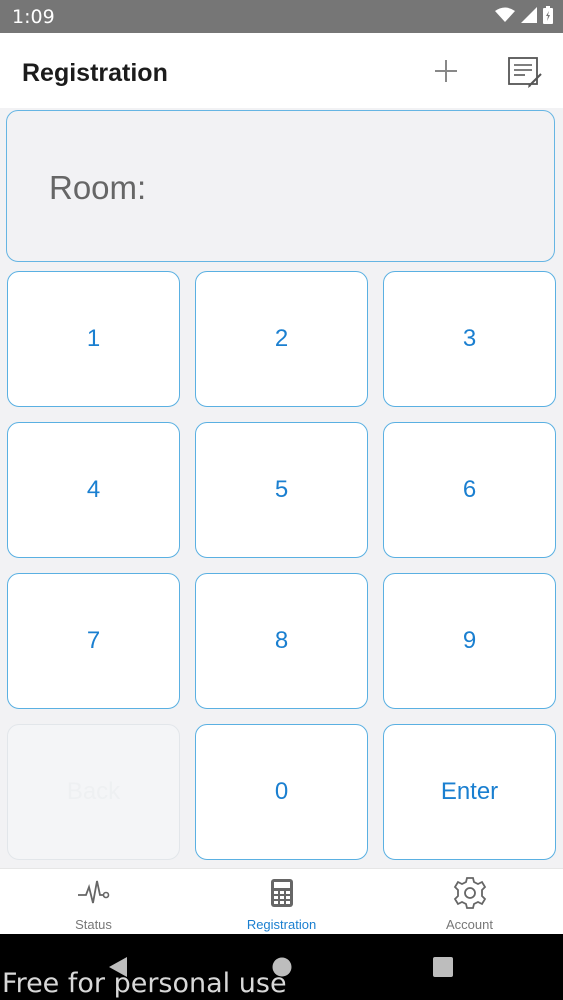 Image resolution: width=563 pixels, height=1000 pixels. Describe the element at coordinates (281, 16) in the screenshot. I see `status-bar: 1:09` at that location.